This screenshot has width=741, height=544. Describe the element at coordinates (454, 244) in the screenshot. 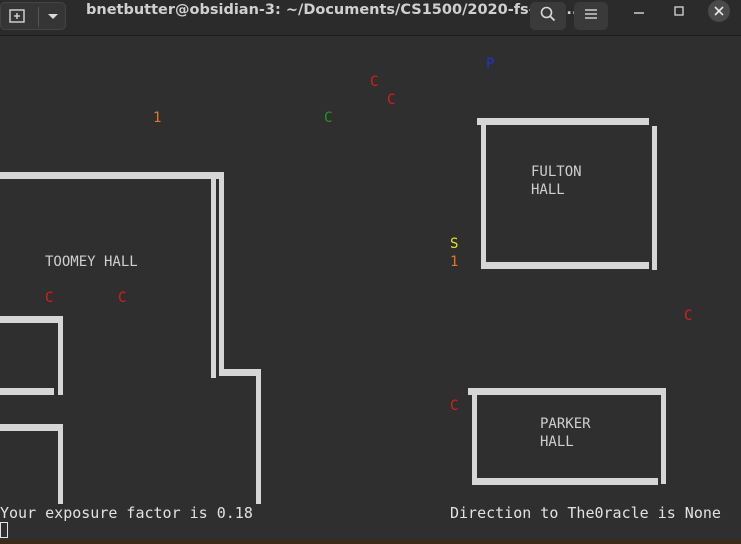

I see `map-glyph: S` at that location.